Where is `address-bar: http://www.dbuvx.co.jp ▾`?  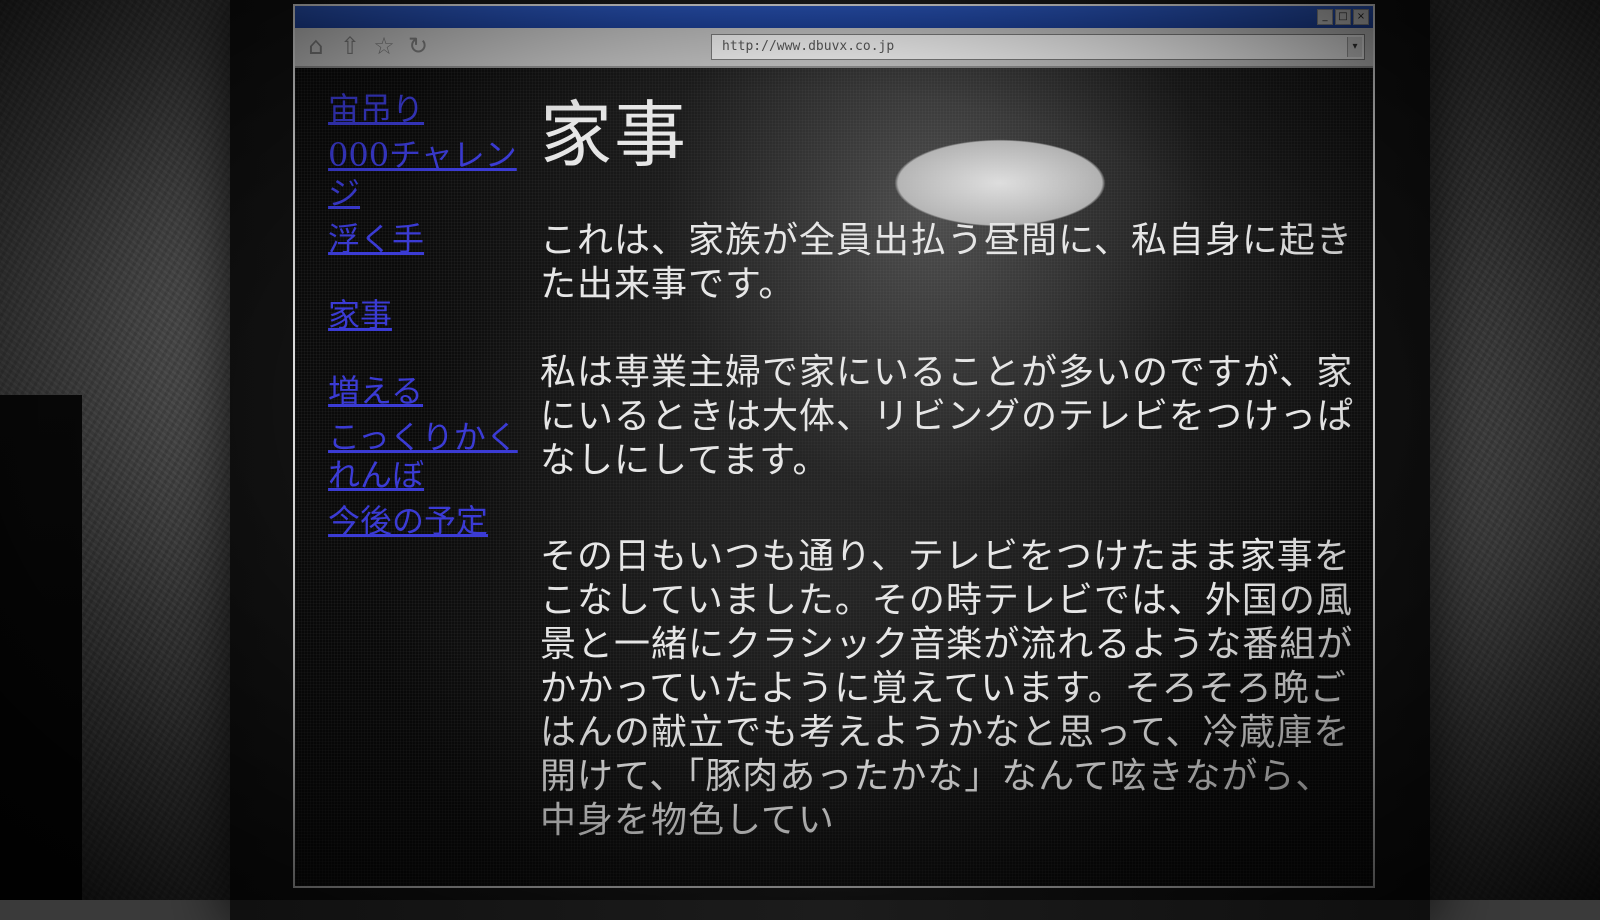 address-bar: http://www.dbuvx.co.jp ▾ is located at coordinates (1038, 47).